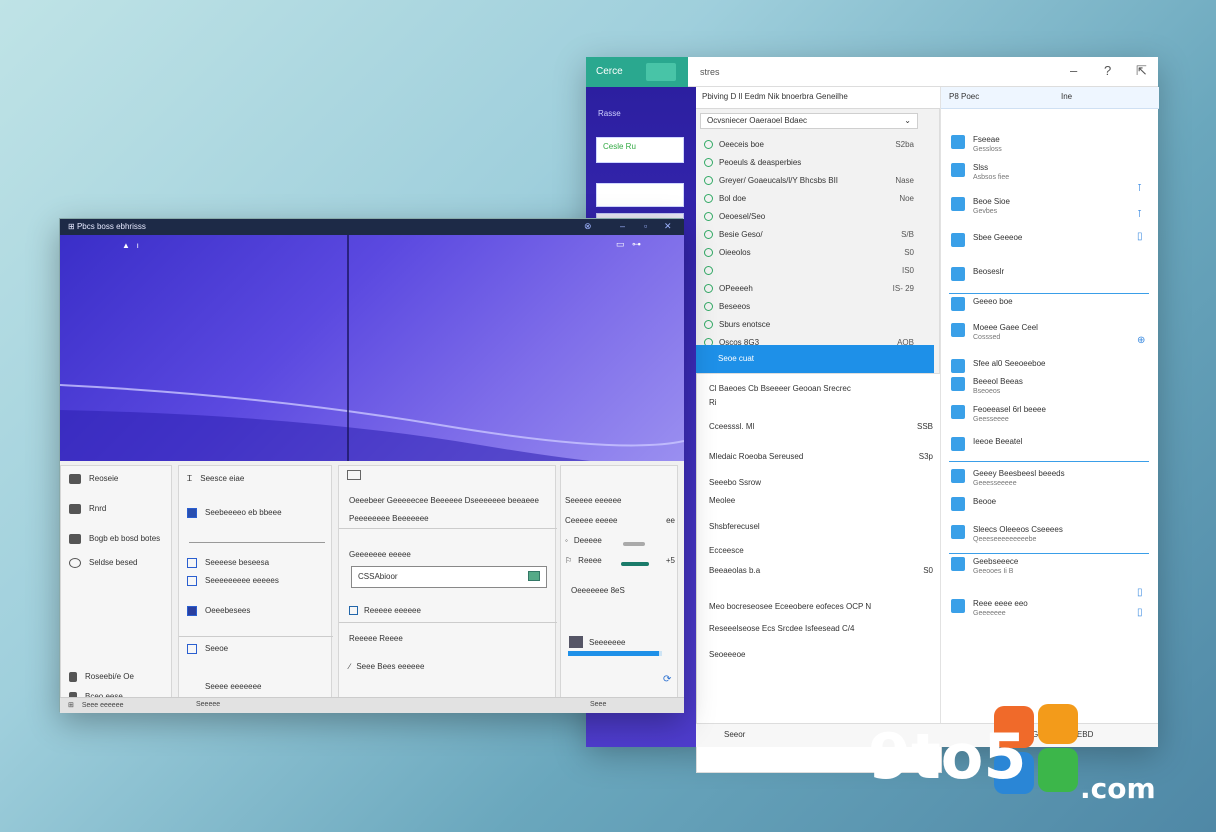  What do you see at coordinates (807, 180) in the screenshot?
I see `list-row: Greyer/ Goaeucals/l/Y Bhcsbs BII Nase` at bounding box center [807, 180].